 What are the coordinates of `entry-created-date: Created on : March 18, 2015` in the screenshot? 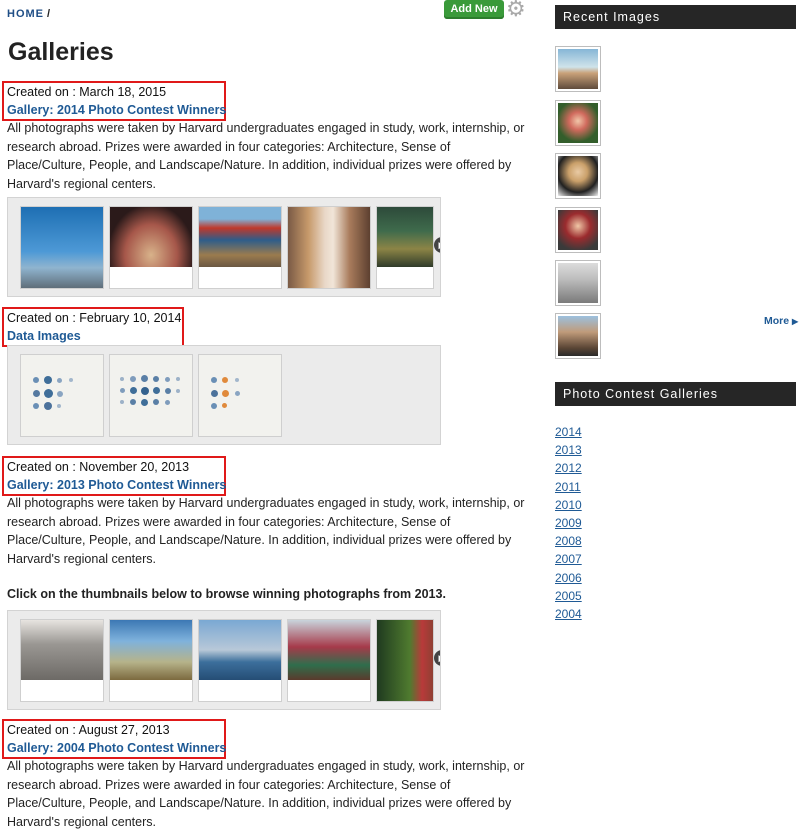 It's located at (87, 92).